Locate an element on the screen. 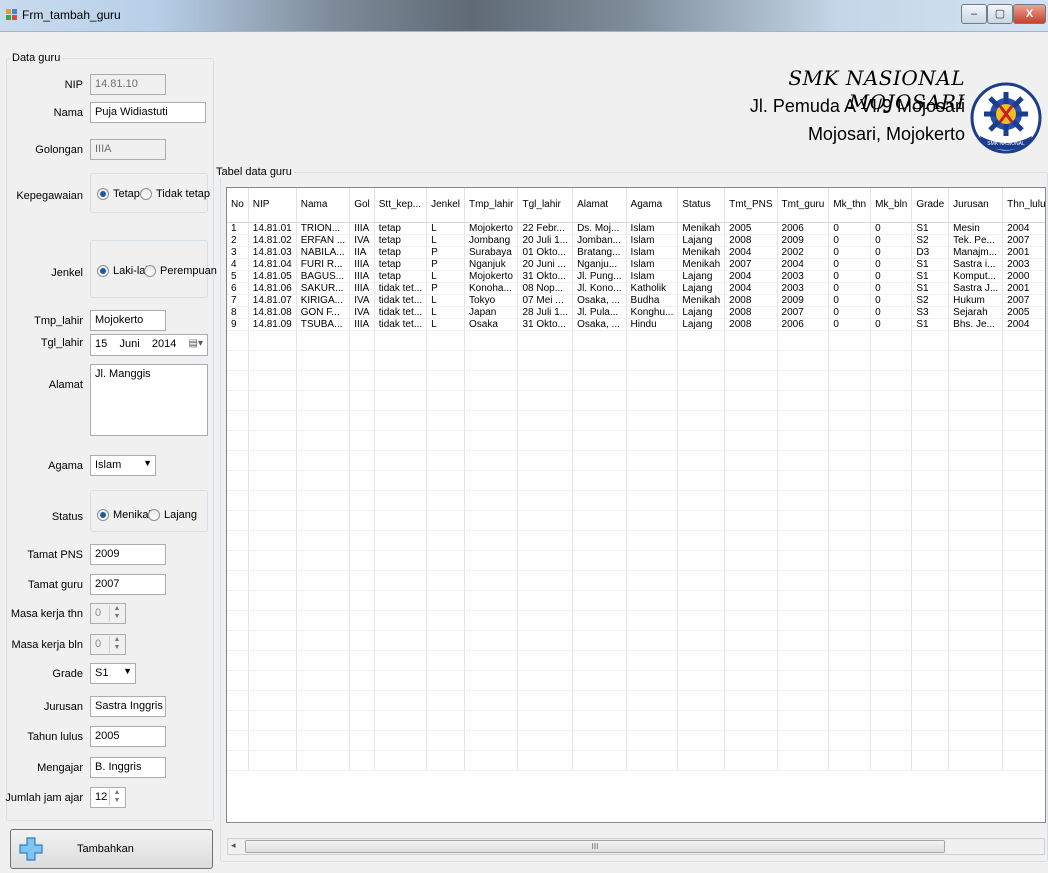 Image resolution: width=1048 pixels, height=873 pixels. column-header: Tmt_guru is located at coordinates (803, 205).